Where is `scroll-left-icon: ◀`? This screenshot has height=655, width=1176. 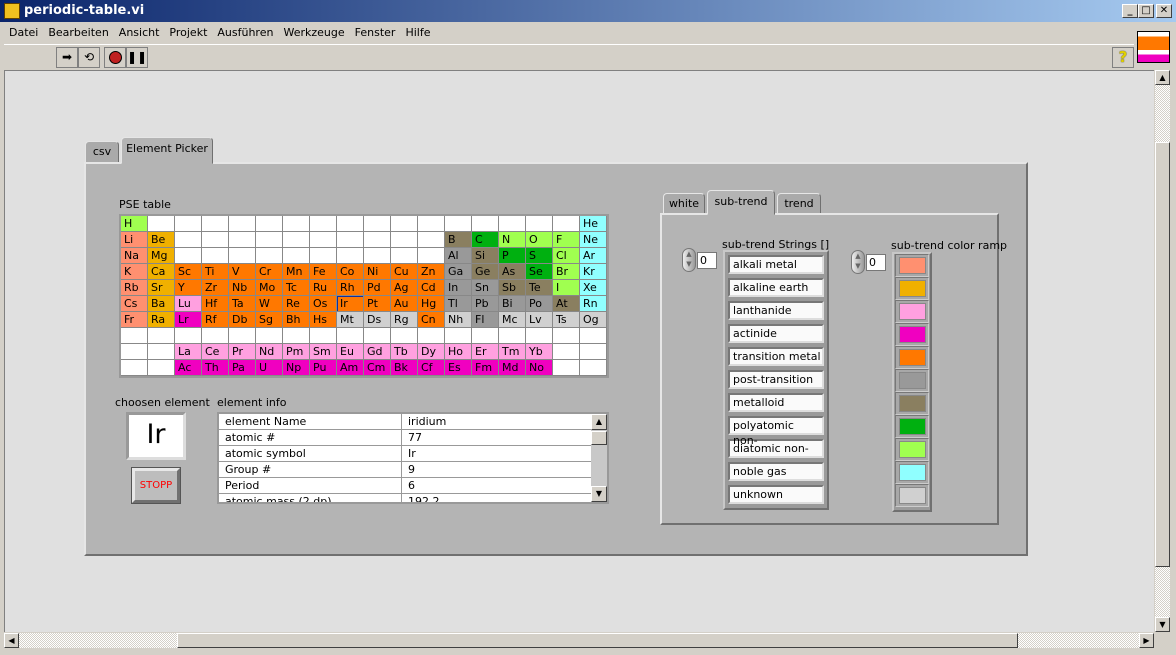
scroll-left-icon: ◀ is located at coordinates (11, 640).